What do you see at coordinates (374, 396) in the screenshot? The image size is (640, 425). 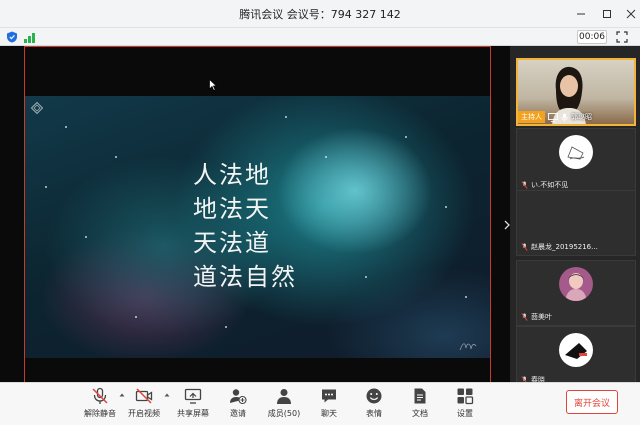 I see `emoji-icon` at bounding box center [374, 396].